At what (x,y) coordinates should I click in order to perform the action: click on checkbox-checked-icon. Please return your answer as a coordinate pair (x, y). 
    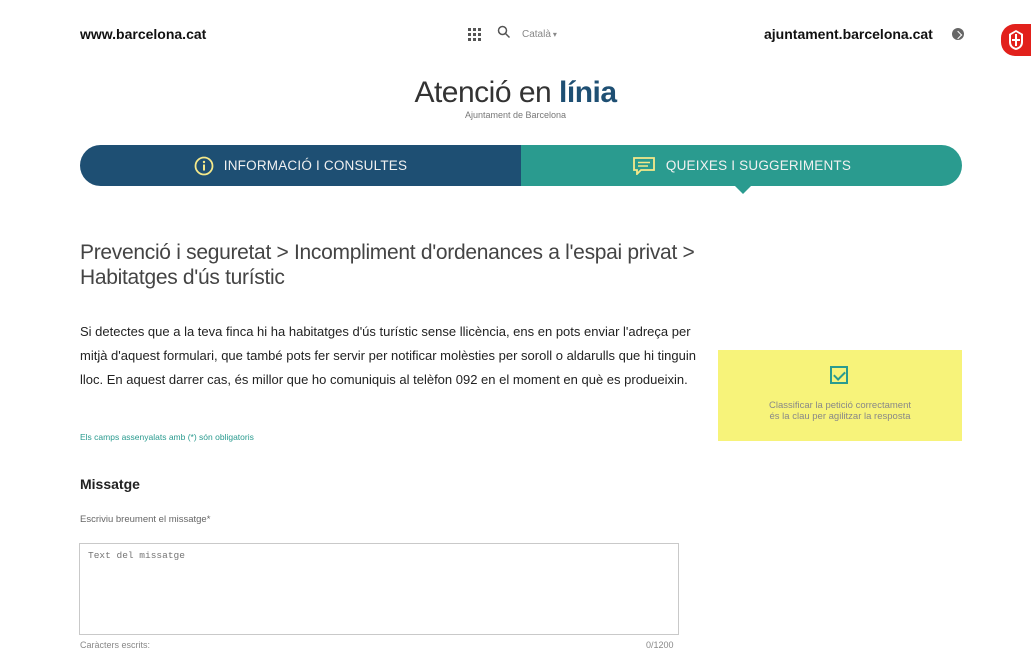
    Looking at the image, I should click on (839, 375).